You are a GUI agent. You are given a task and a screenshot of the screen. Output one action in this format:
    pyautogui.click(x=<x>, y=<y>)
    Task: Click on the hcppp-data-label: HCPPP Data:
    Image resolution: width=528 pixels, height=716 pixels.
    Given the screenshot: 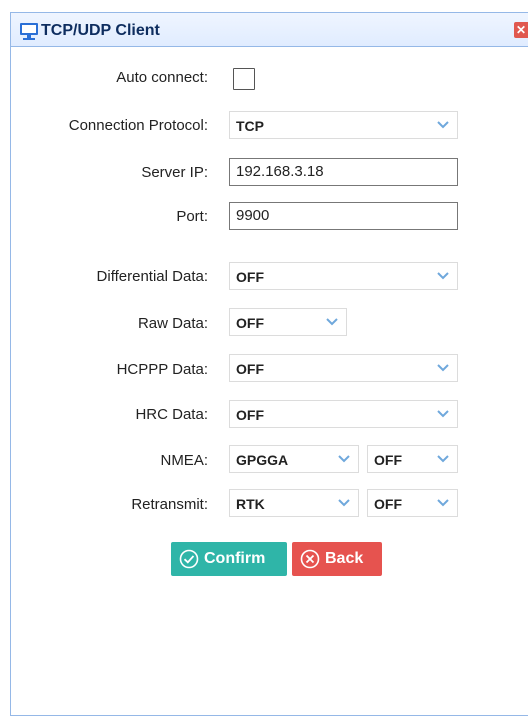 What is the action you would take?
    pyautogui.click(x=162, y=369)
    